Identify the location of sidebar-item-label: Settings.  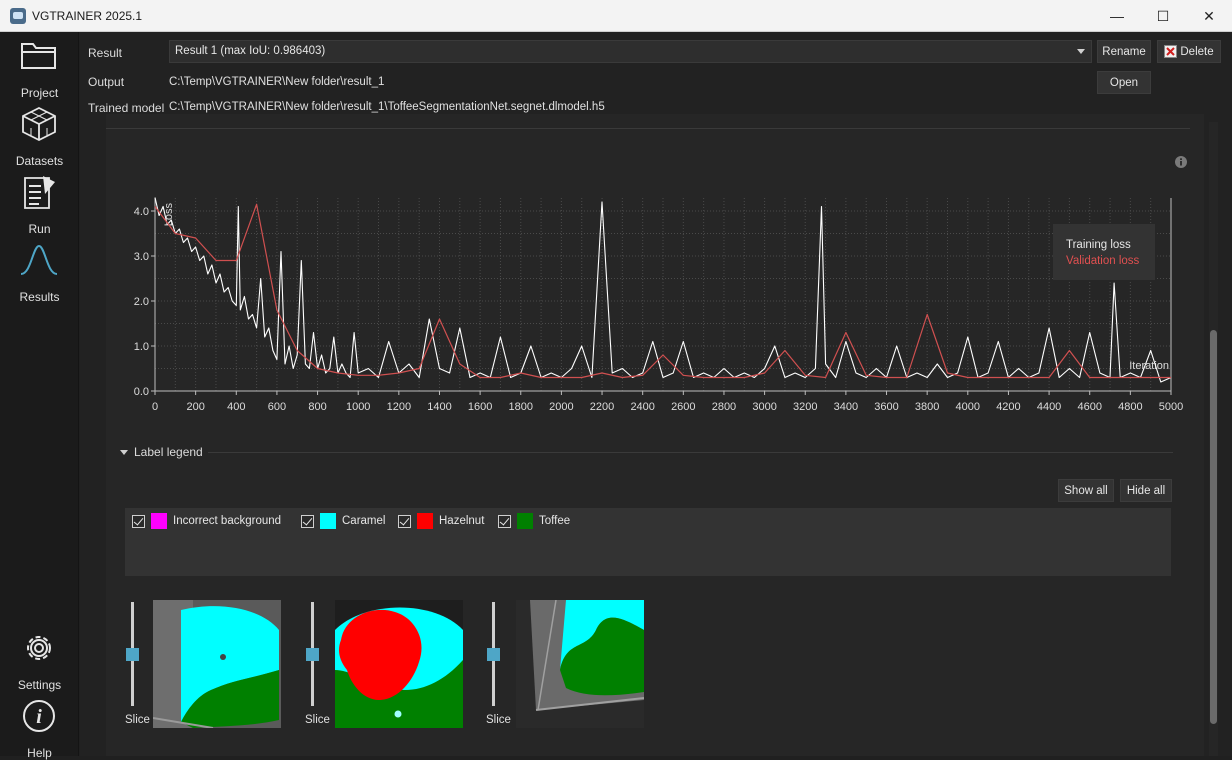
(39, 685).